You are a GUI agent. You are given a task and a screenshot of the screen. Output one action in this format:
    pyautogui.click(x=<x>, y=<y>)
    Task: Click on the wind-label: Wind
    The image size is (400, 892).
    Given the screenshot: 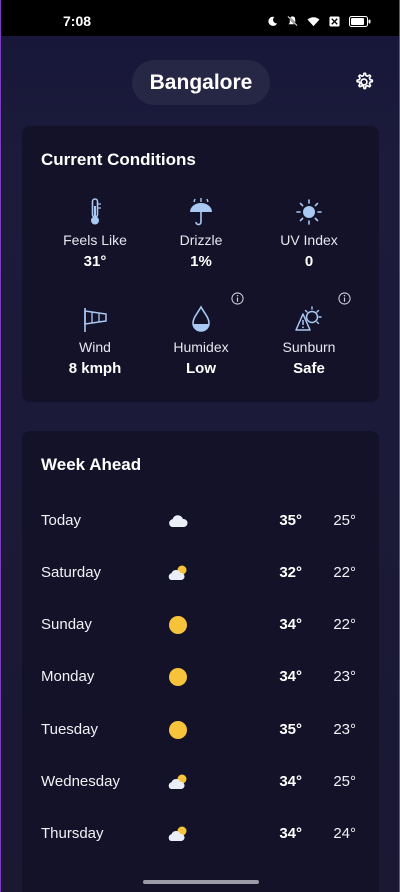 What is the action you would take?
    pyautogui.click(x=95, y=347)
    